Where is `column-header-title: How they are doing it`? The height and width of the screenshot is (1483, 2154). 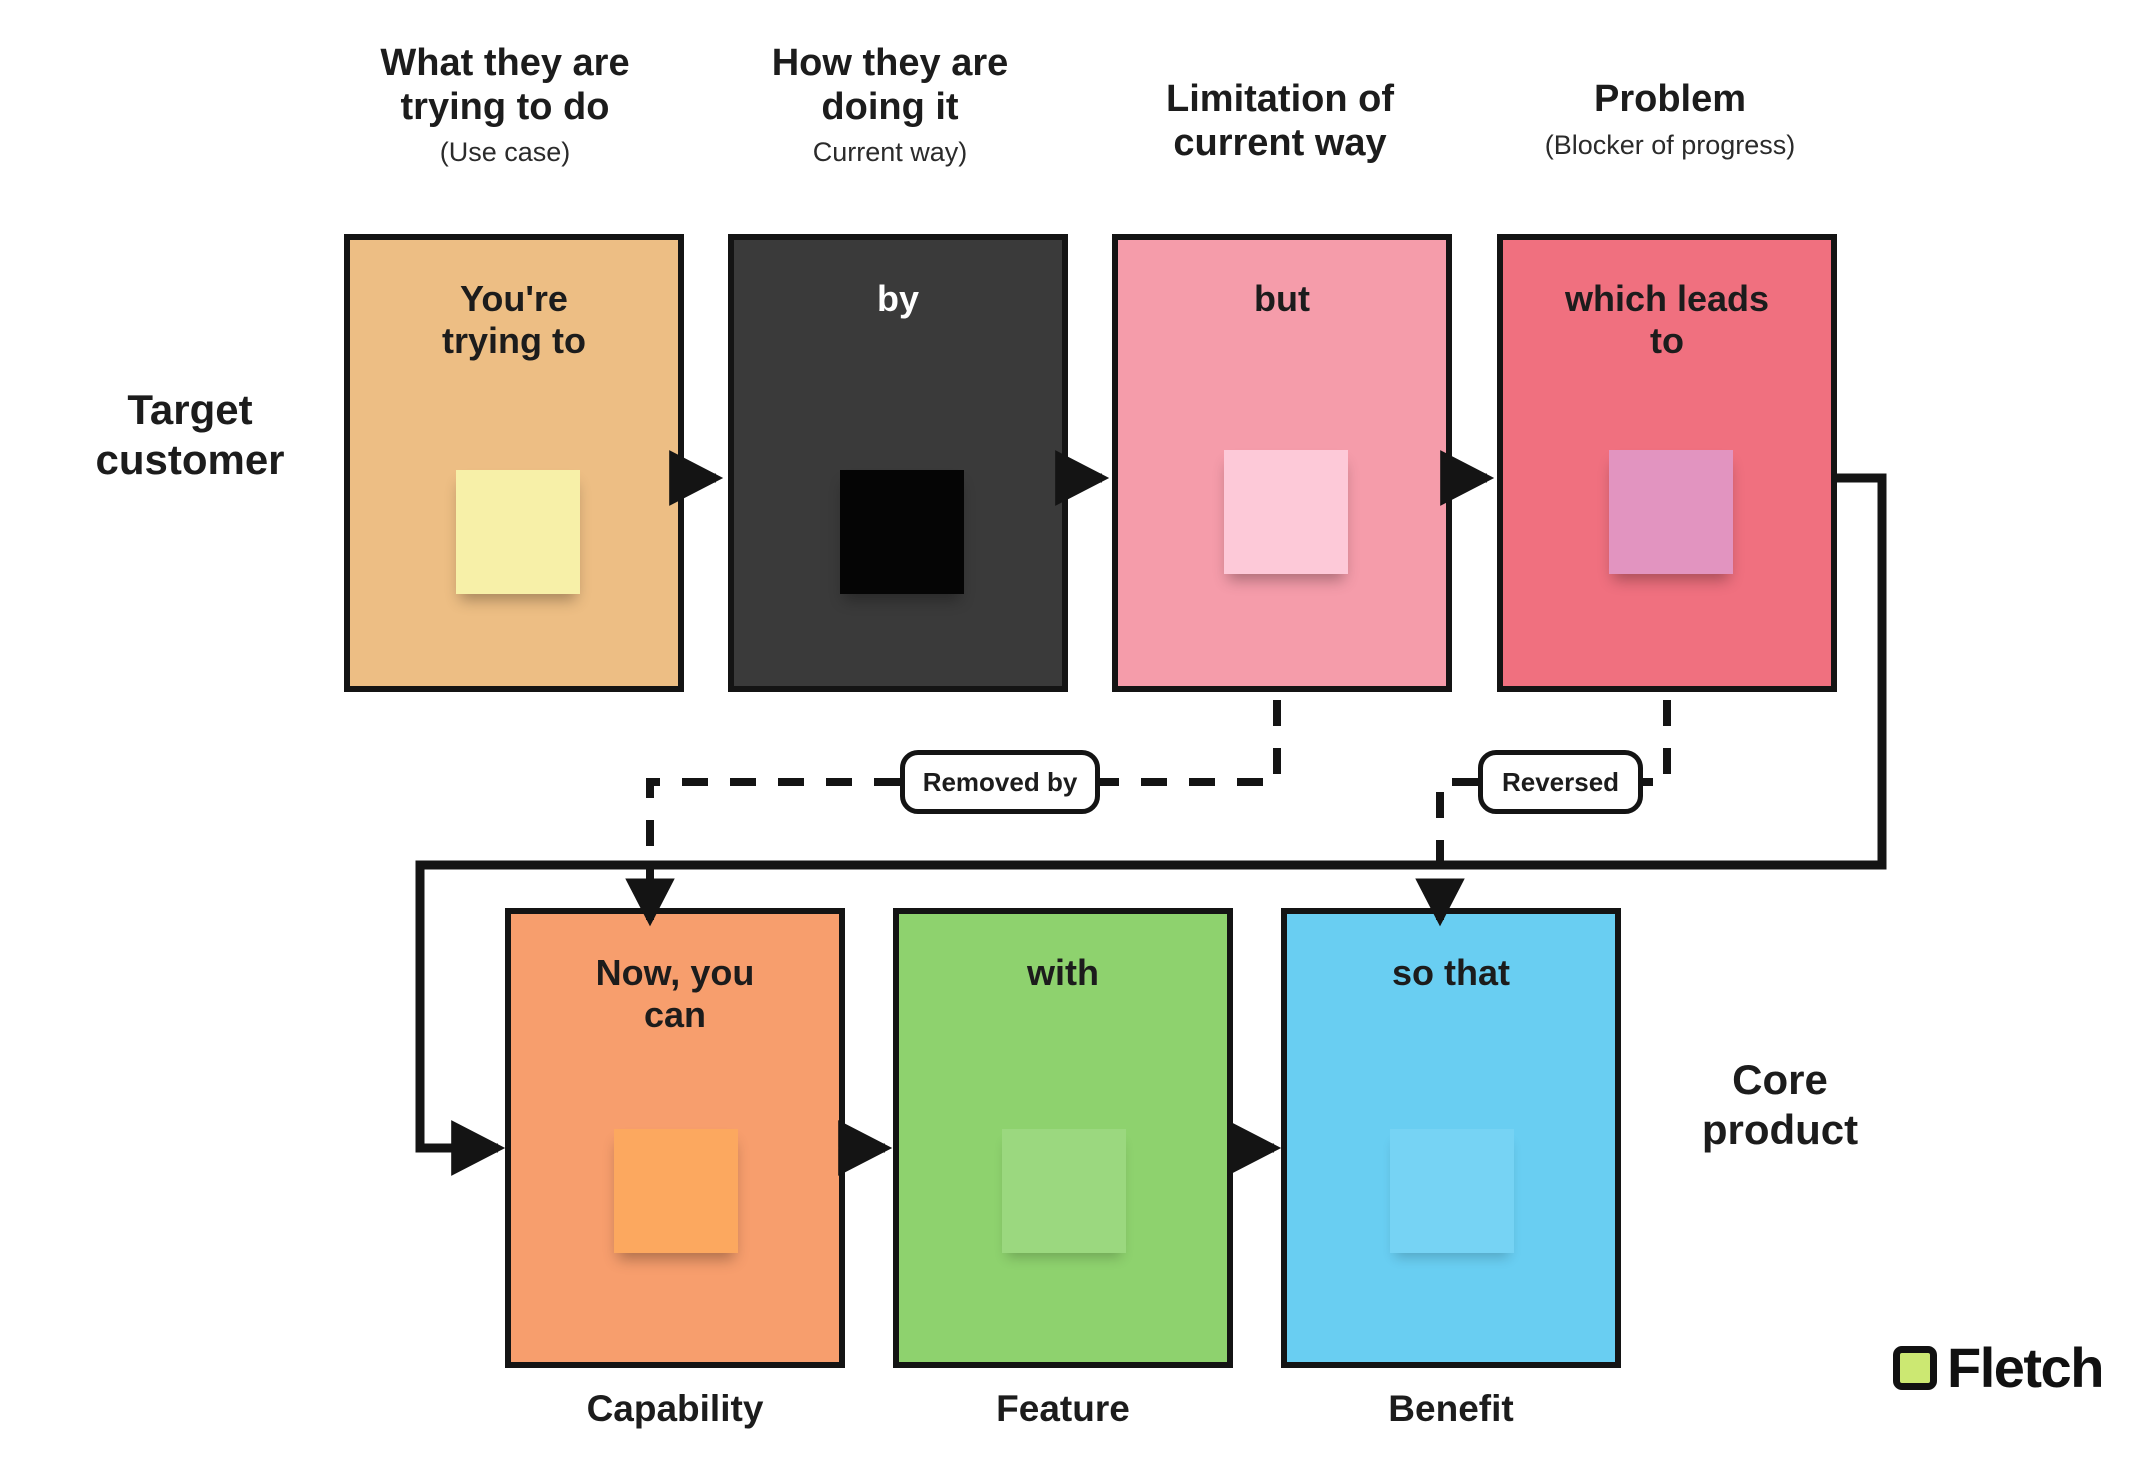
column-header-title: How they are doing it is located at coordinates (890, 85).